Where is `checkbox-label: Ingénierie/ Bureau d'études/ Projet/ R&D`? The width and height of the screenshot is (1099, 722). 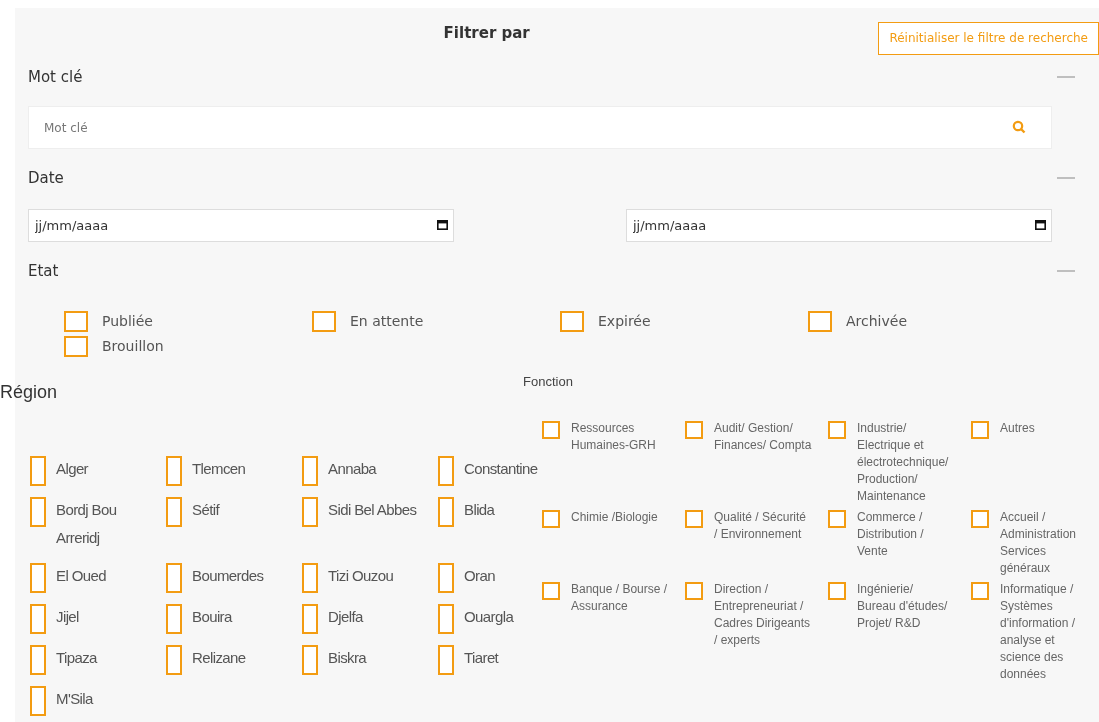 checkbox-label: Ingénierie/ Bureau d'études/ Projet/ R&D is located at coordinates (903, 606).